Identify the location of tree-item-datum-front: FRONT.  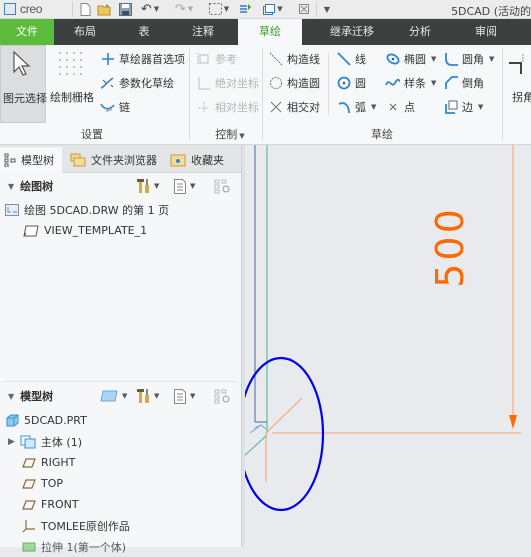
(120, 504).